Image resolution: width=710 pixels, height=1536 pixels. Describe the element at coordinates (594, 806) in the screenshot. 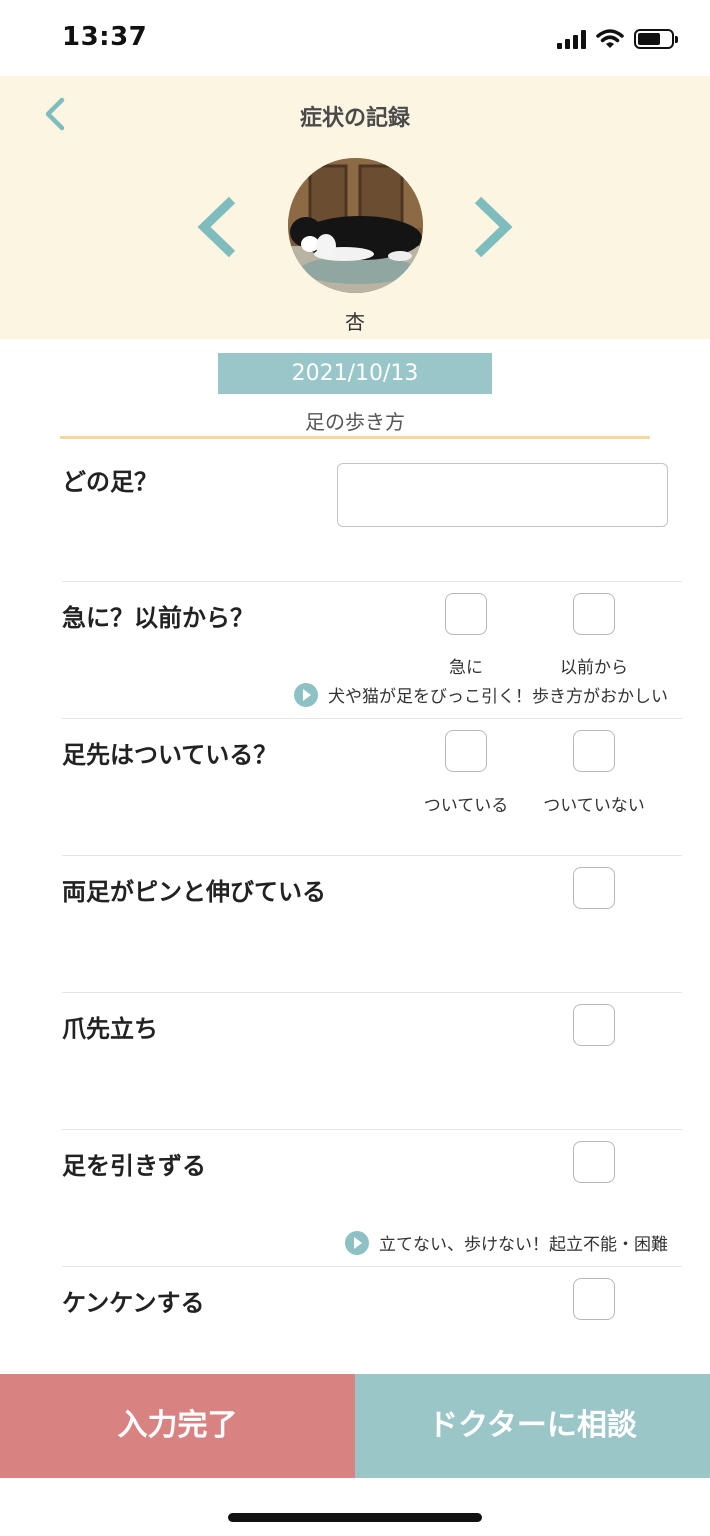

I see `checkbox-not-touching-label: ついていない` at that location.